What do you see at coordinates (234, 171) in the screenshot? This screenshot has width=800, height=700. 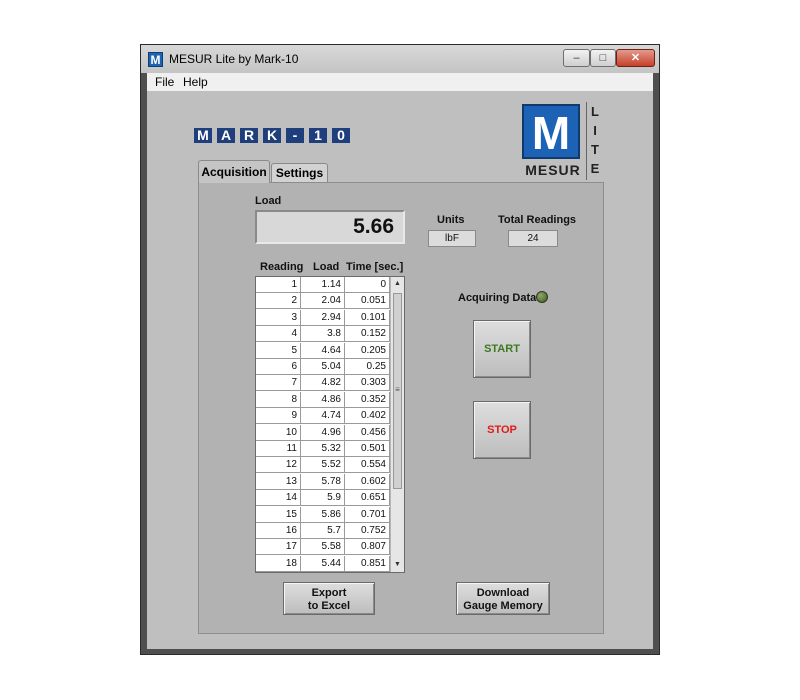 I see `tab-acquisition: Acquisition` at bounding box center [234, 171].